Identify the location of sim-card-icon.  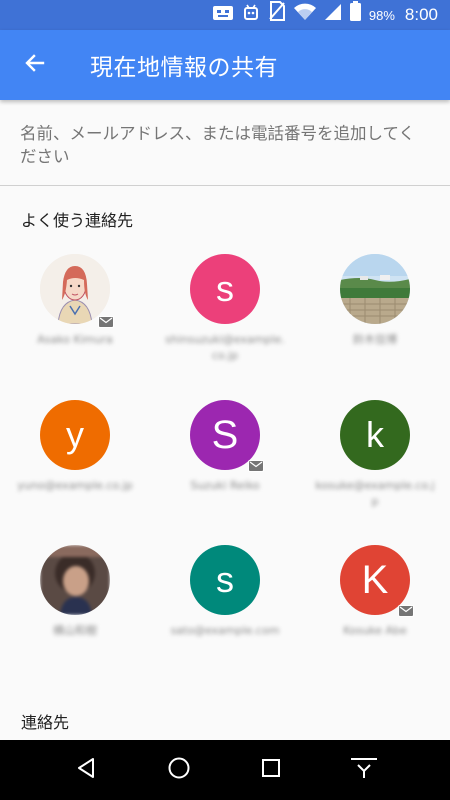
(223, 15).